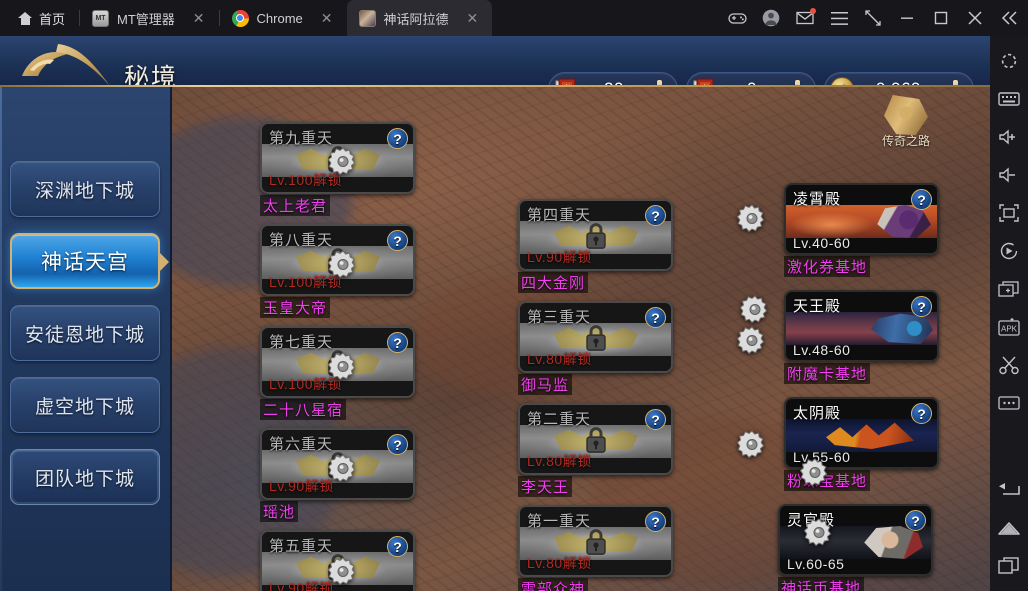  What do you see at coordinates (149, 18) in the screenshot?
I see `tab-mt-manager: MT MT管理器 ✕` at bounding box center [149, 18].